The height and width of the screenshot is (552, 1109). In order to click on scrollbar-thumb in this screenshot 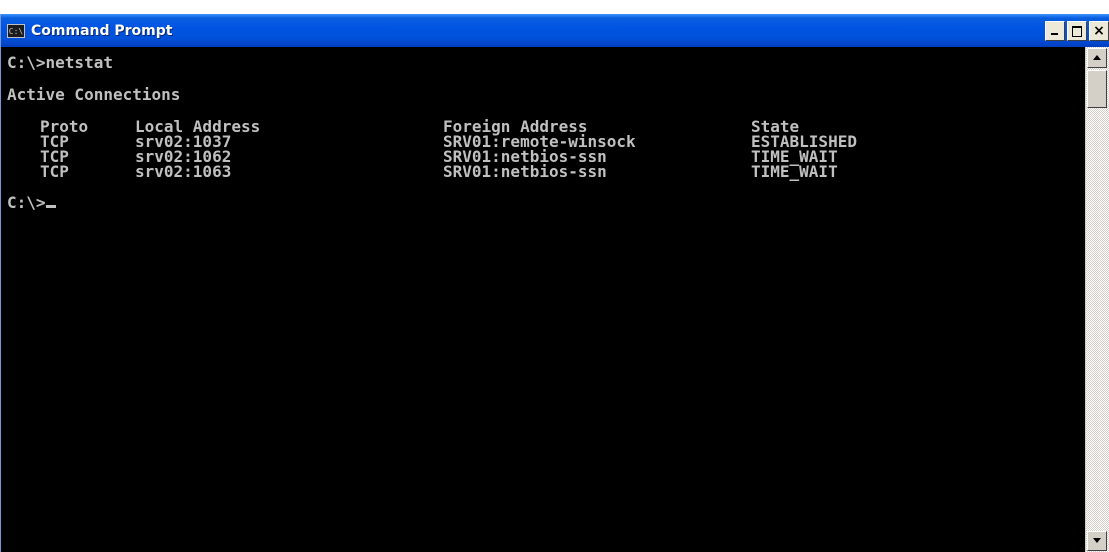, I will do `click(1097, 89)`.